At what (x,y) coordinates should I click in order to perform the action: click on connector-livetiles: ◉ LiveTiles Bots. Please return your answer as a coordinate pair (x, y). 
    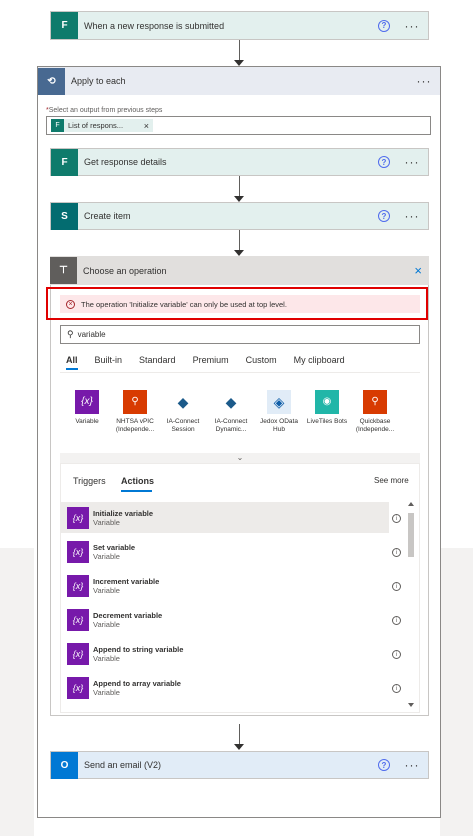
    Looking at the image, I should click on (327, 412).